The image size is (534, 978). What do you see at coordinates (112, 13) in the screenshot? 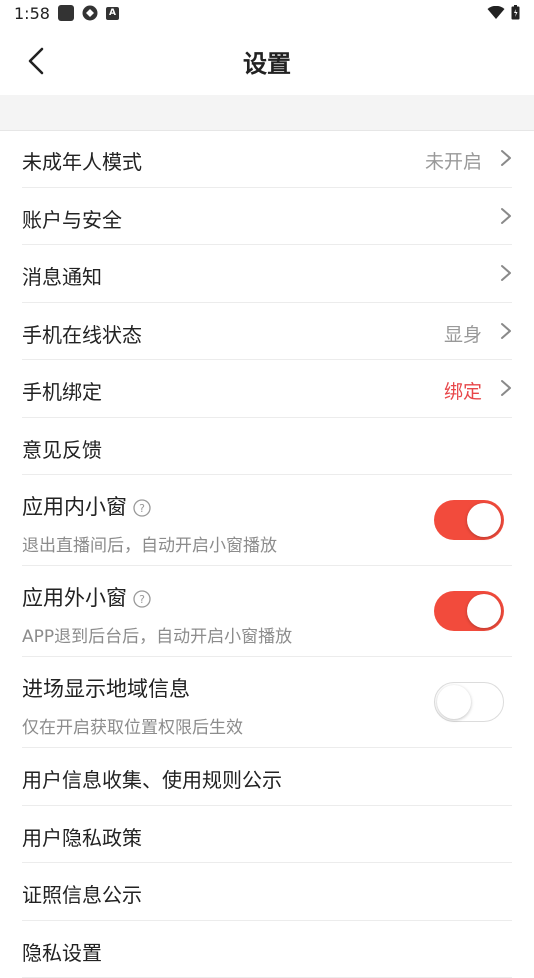
I see `a-notification-icon: A` at bounding box center [112, 13].